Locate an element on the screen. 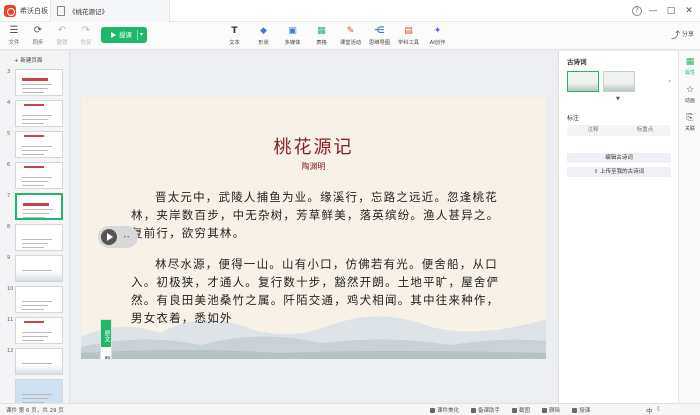  undo-button: ↶ 撤销 is located at coordinates (62, 35).